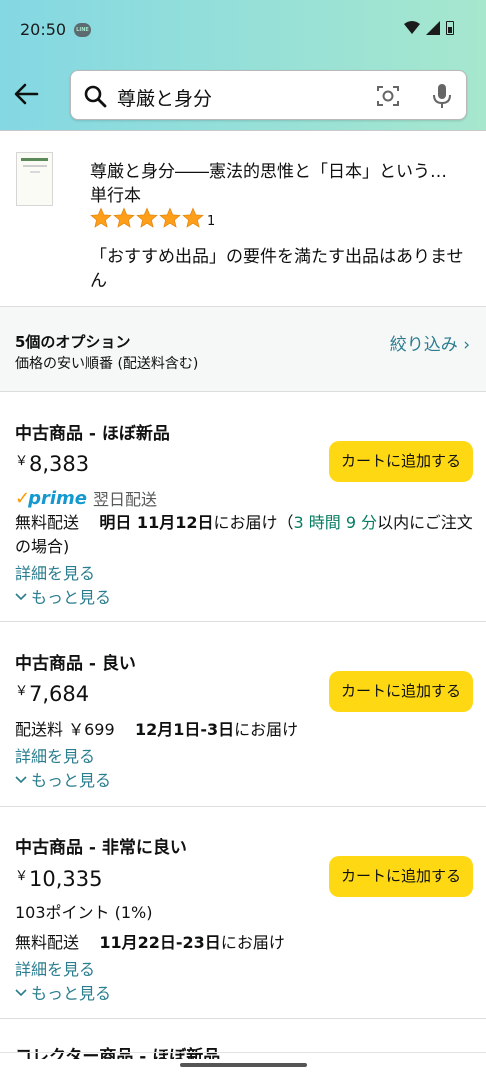 Image resolution: width=486 pixels, height=1080 pixels. I want to click on points-info: 103ポイント (1%), so click(84, 912).